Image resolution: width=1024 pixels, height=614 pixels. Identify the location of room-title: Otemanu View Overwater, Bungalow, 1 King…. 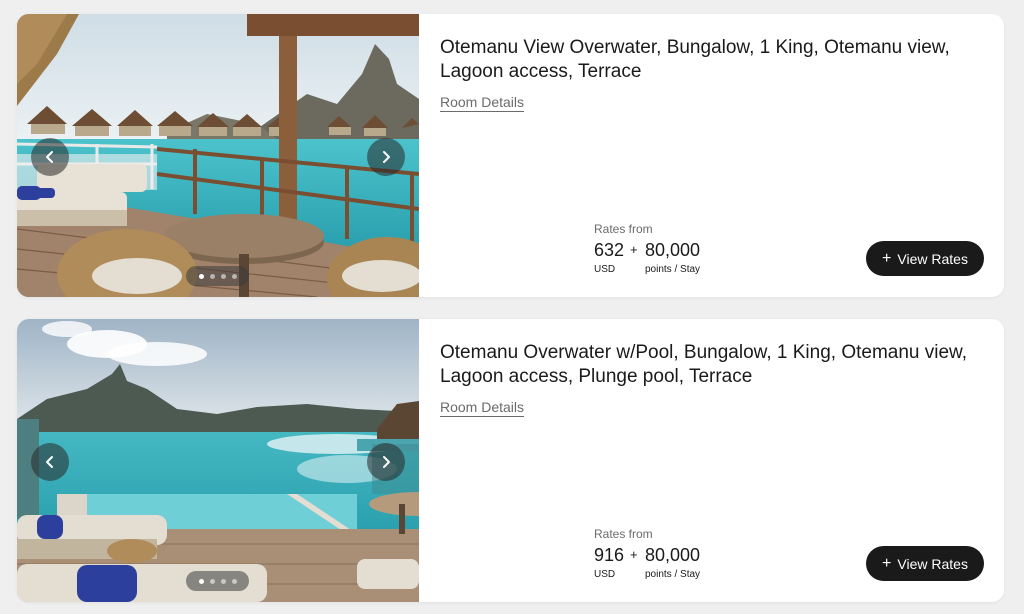
(695, 59).